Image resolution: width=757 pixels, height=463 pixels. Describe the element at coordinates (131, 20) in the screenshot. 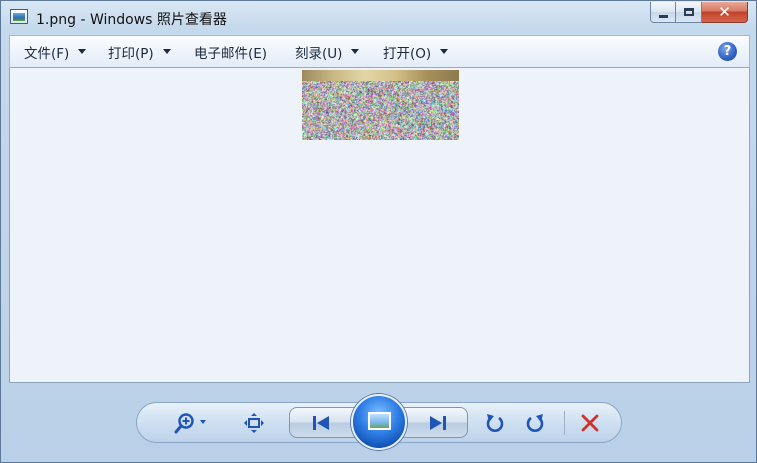

I see `window-title: 1.png - Windows 照片查看器` at that location.